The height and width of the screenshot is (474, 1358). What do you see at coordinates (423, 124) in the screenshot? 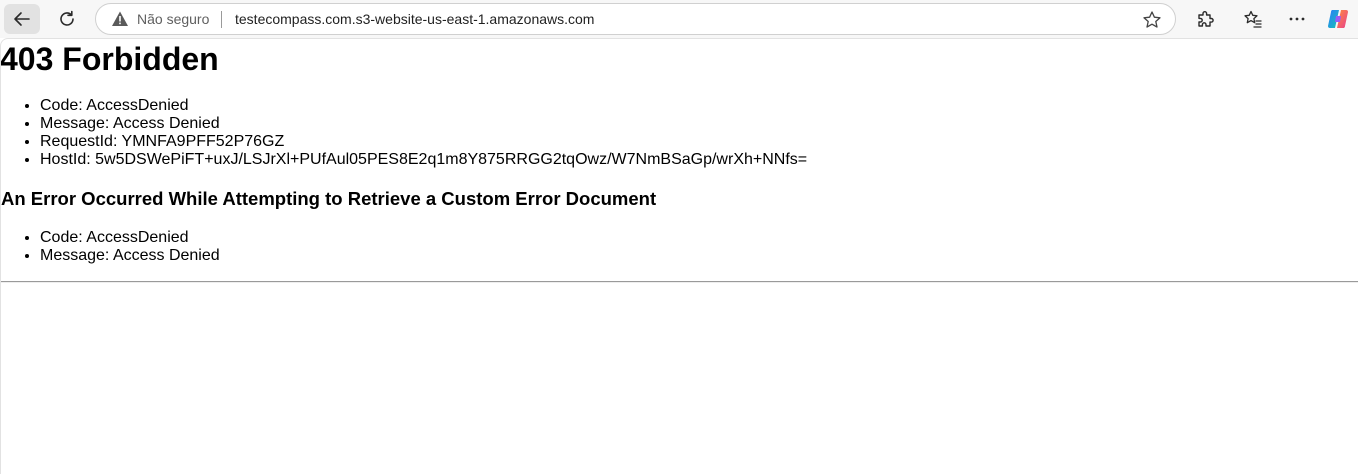
I see `detail-message: Message: Access Denied` at bounding box center [423, 124].